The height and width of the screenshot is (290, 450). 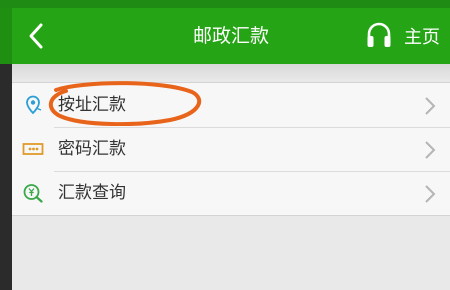 I want to click on location-pin-icon, so click(x=34, y=105).